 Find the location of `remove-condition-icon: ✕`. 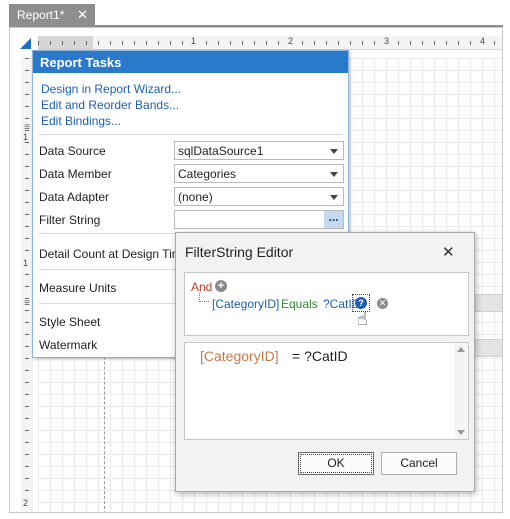

remove-condition-icon: ✕ is located at coordinates (382, 303).